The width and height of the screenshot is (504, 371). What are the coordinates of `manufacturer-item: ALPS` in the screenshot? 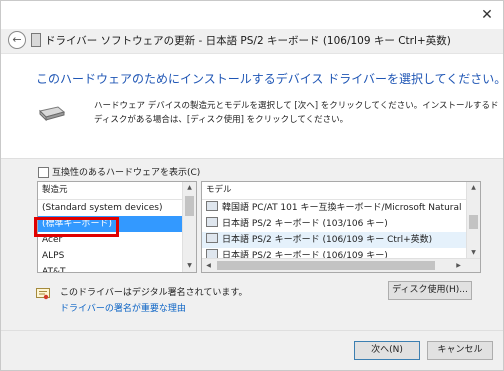 It's located at (117, 256).